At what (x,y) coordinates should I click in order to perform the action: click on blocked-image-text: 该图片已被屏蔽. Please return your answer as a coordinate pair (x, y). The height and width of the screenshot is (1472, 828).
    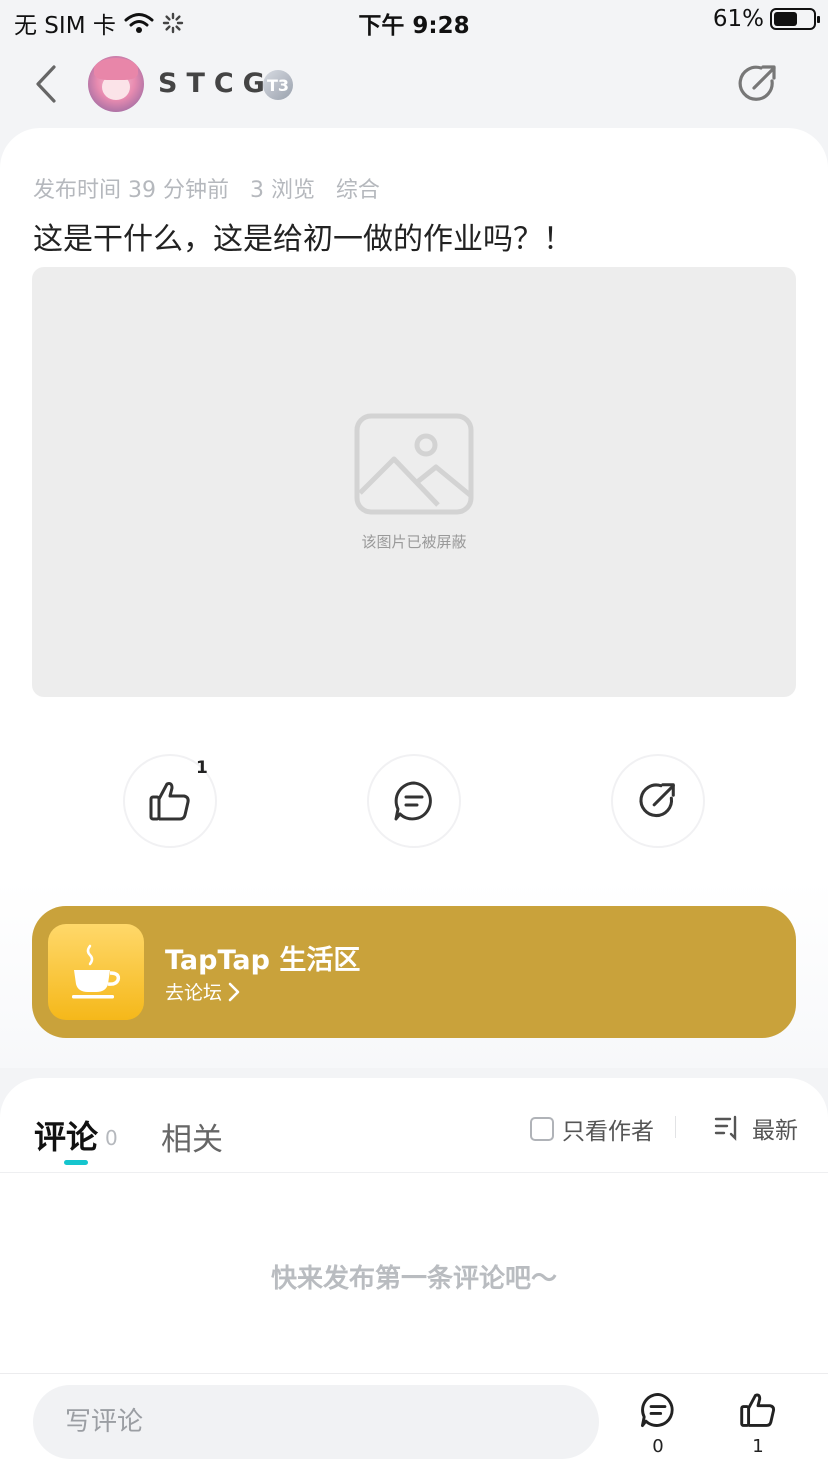
    Looking at the image, I should click on (414, 542).